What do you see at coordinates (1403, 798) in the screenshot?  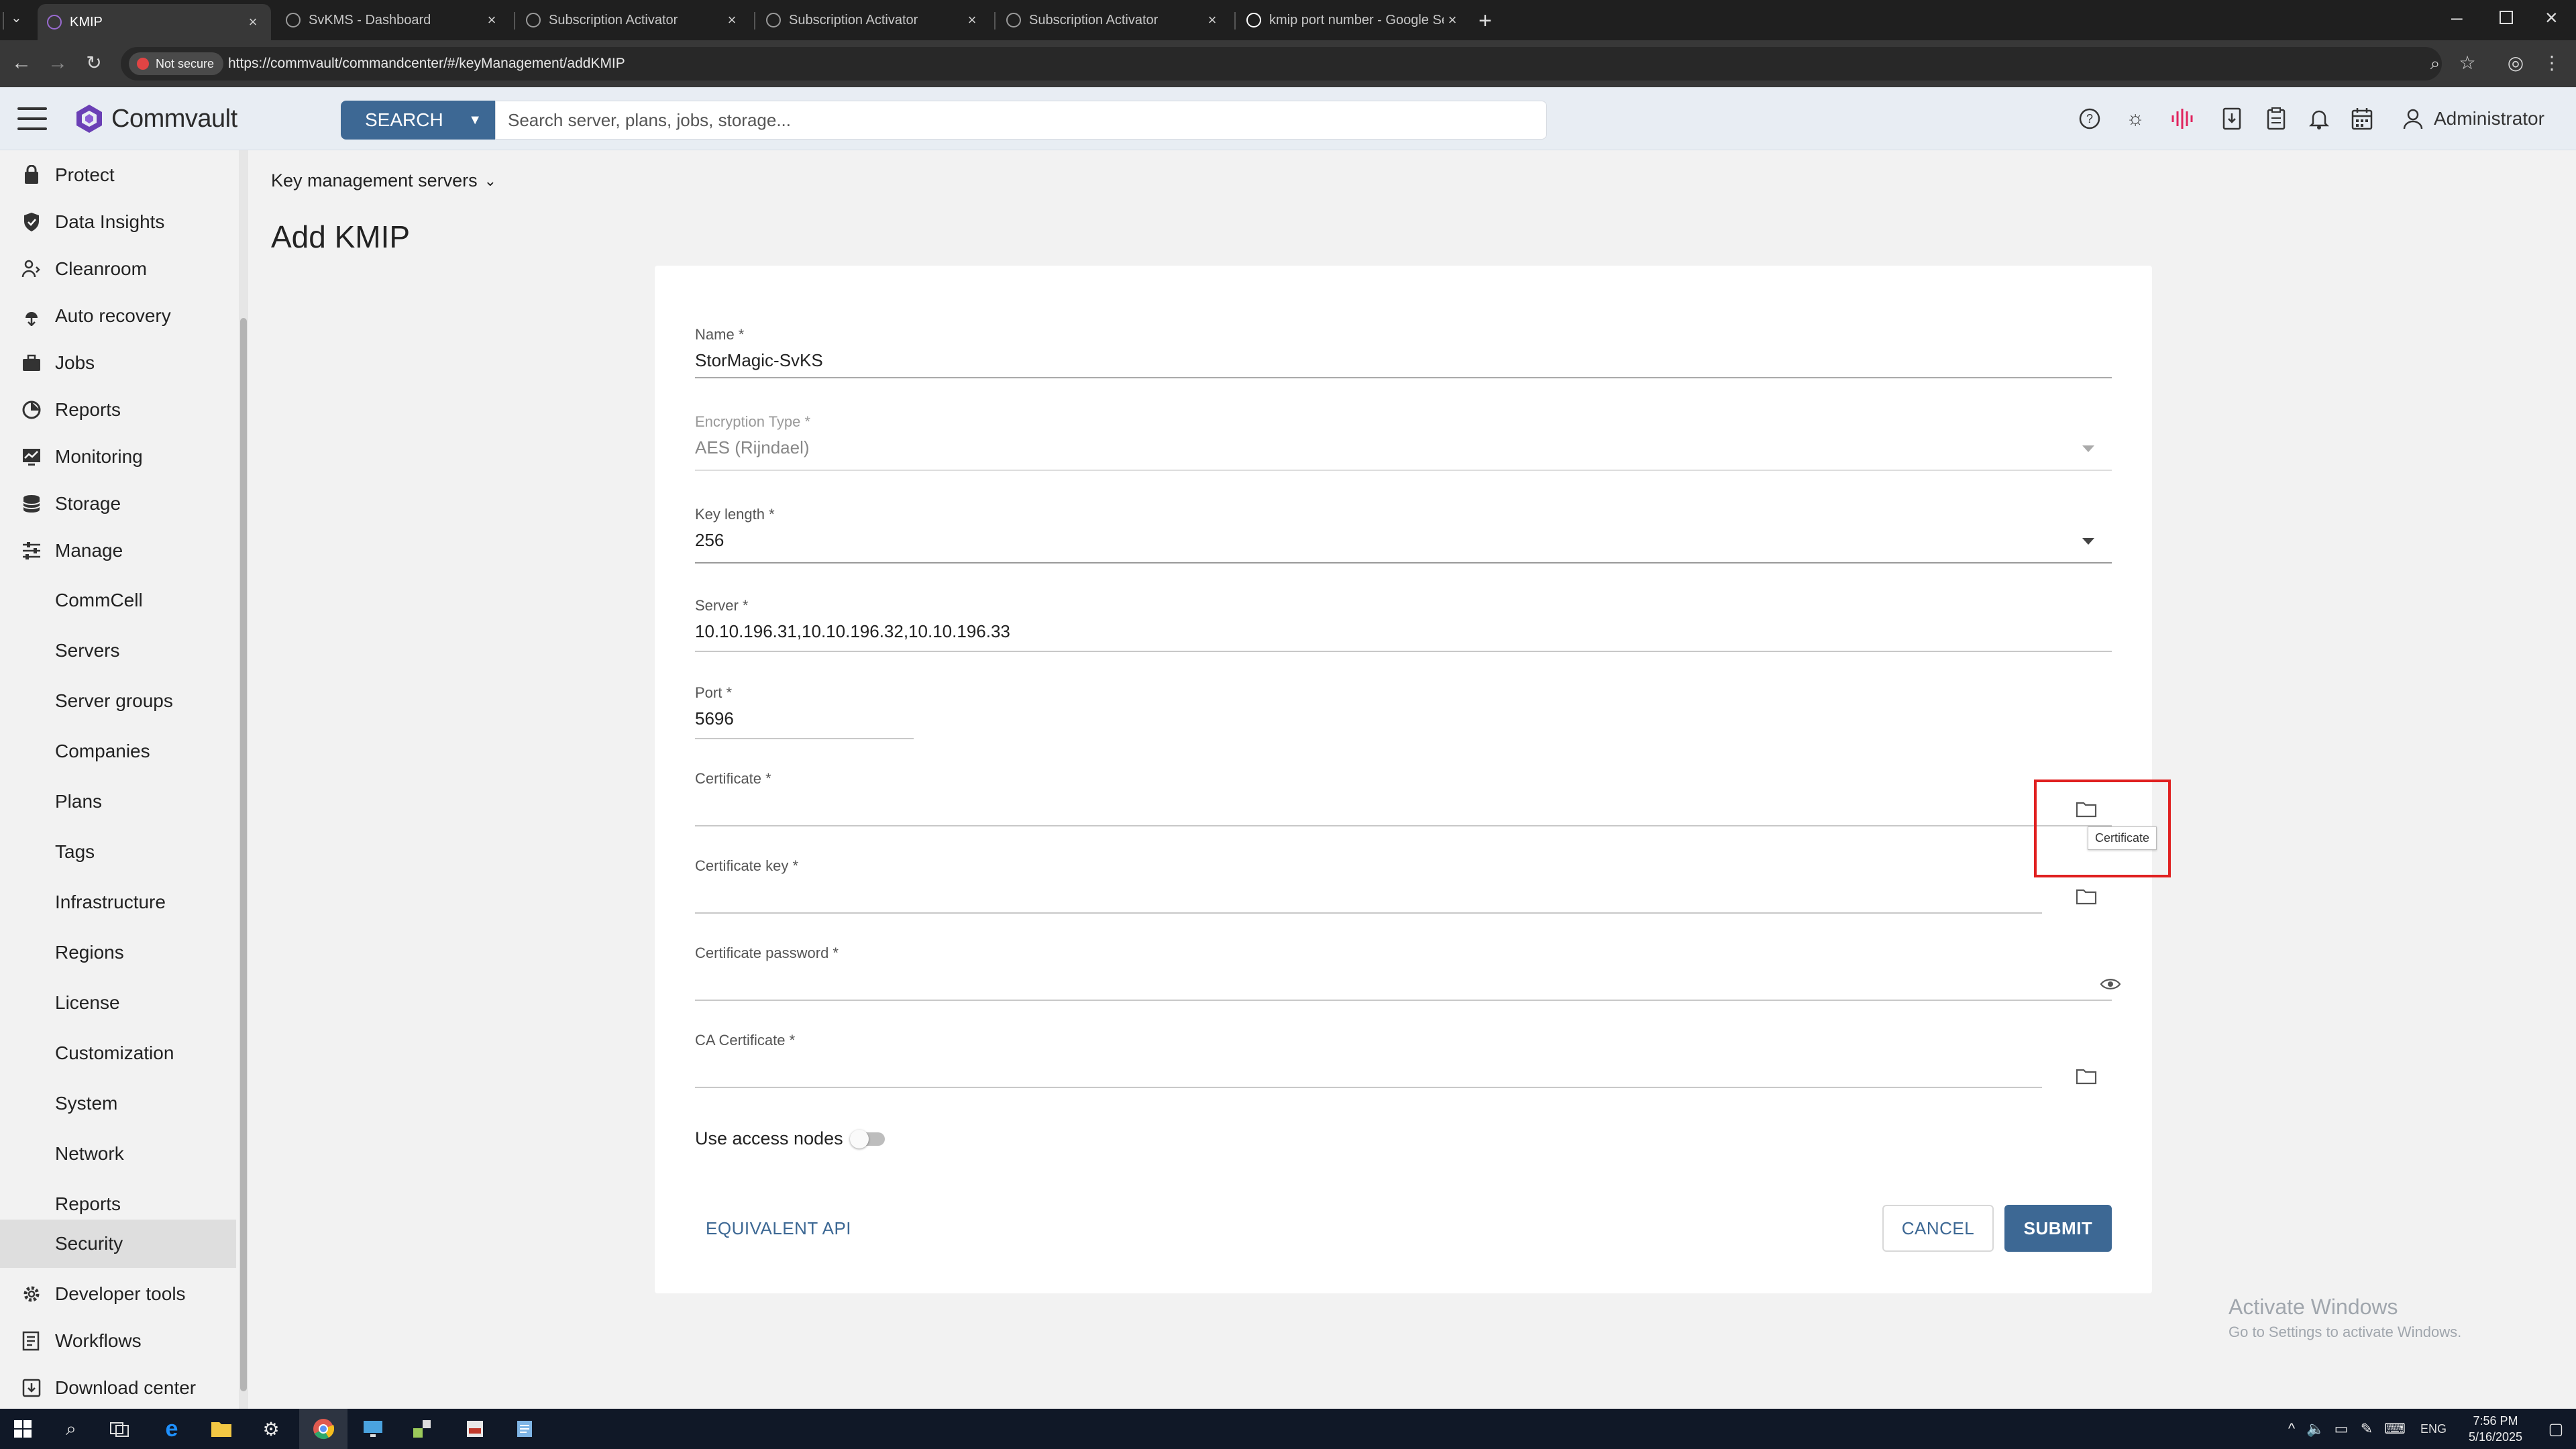 I see `certificate-field: Certificate *` at bounding box center [1403, 798].